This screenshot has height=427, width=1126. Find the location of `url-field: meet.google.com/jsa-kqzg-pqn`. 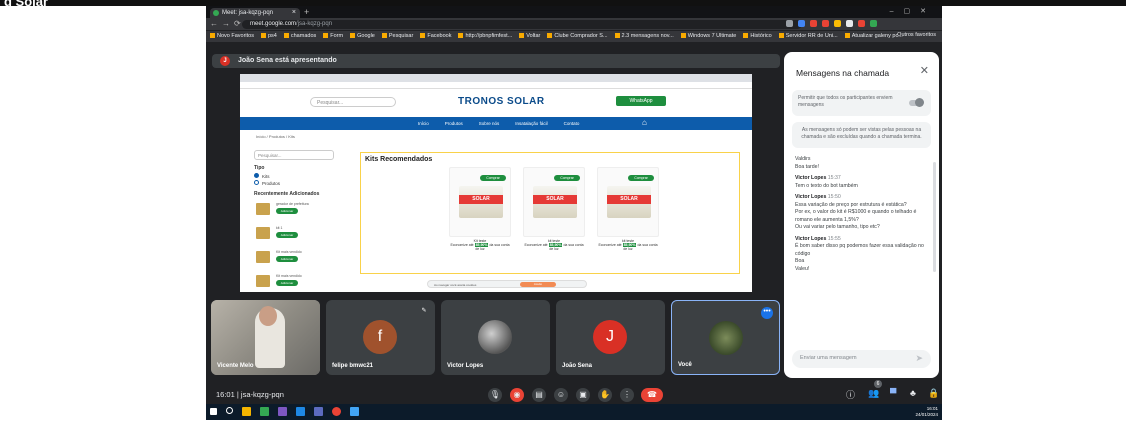

url-field: meet.google.com/jsa-kqzg-pqn is located at coordinates (522, 24).